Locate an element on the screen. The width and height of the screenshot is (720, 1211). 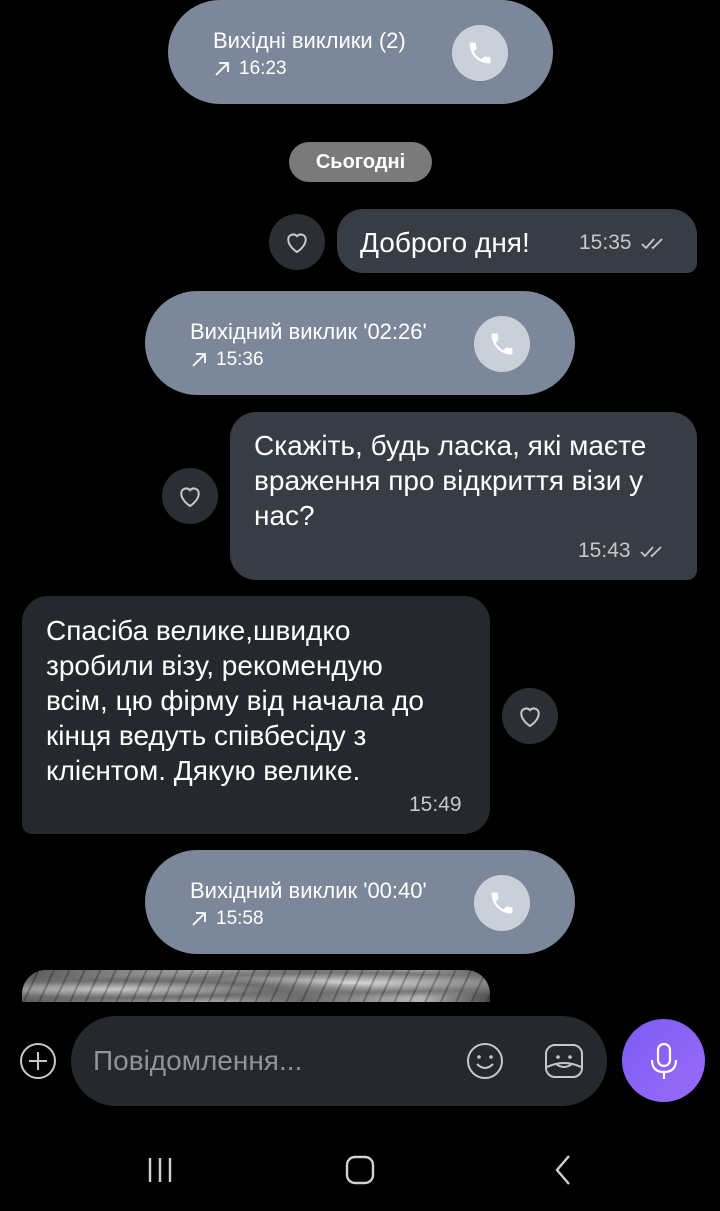
microphone-icon is located at coordinates (663, 1060).